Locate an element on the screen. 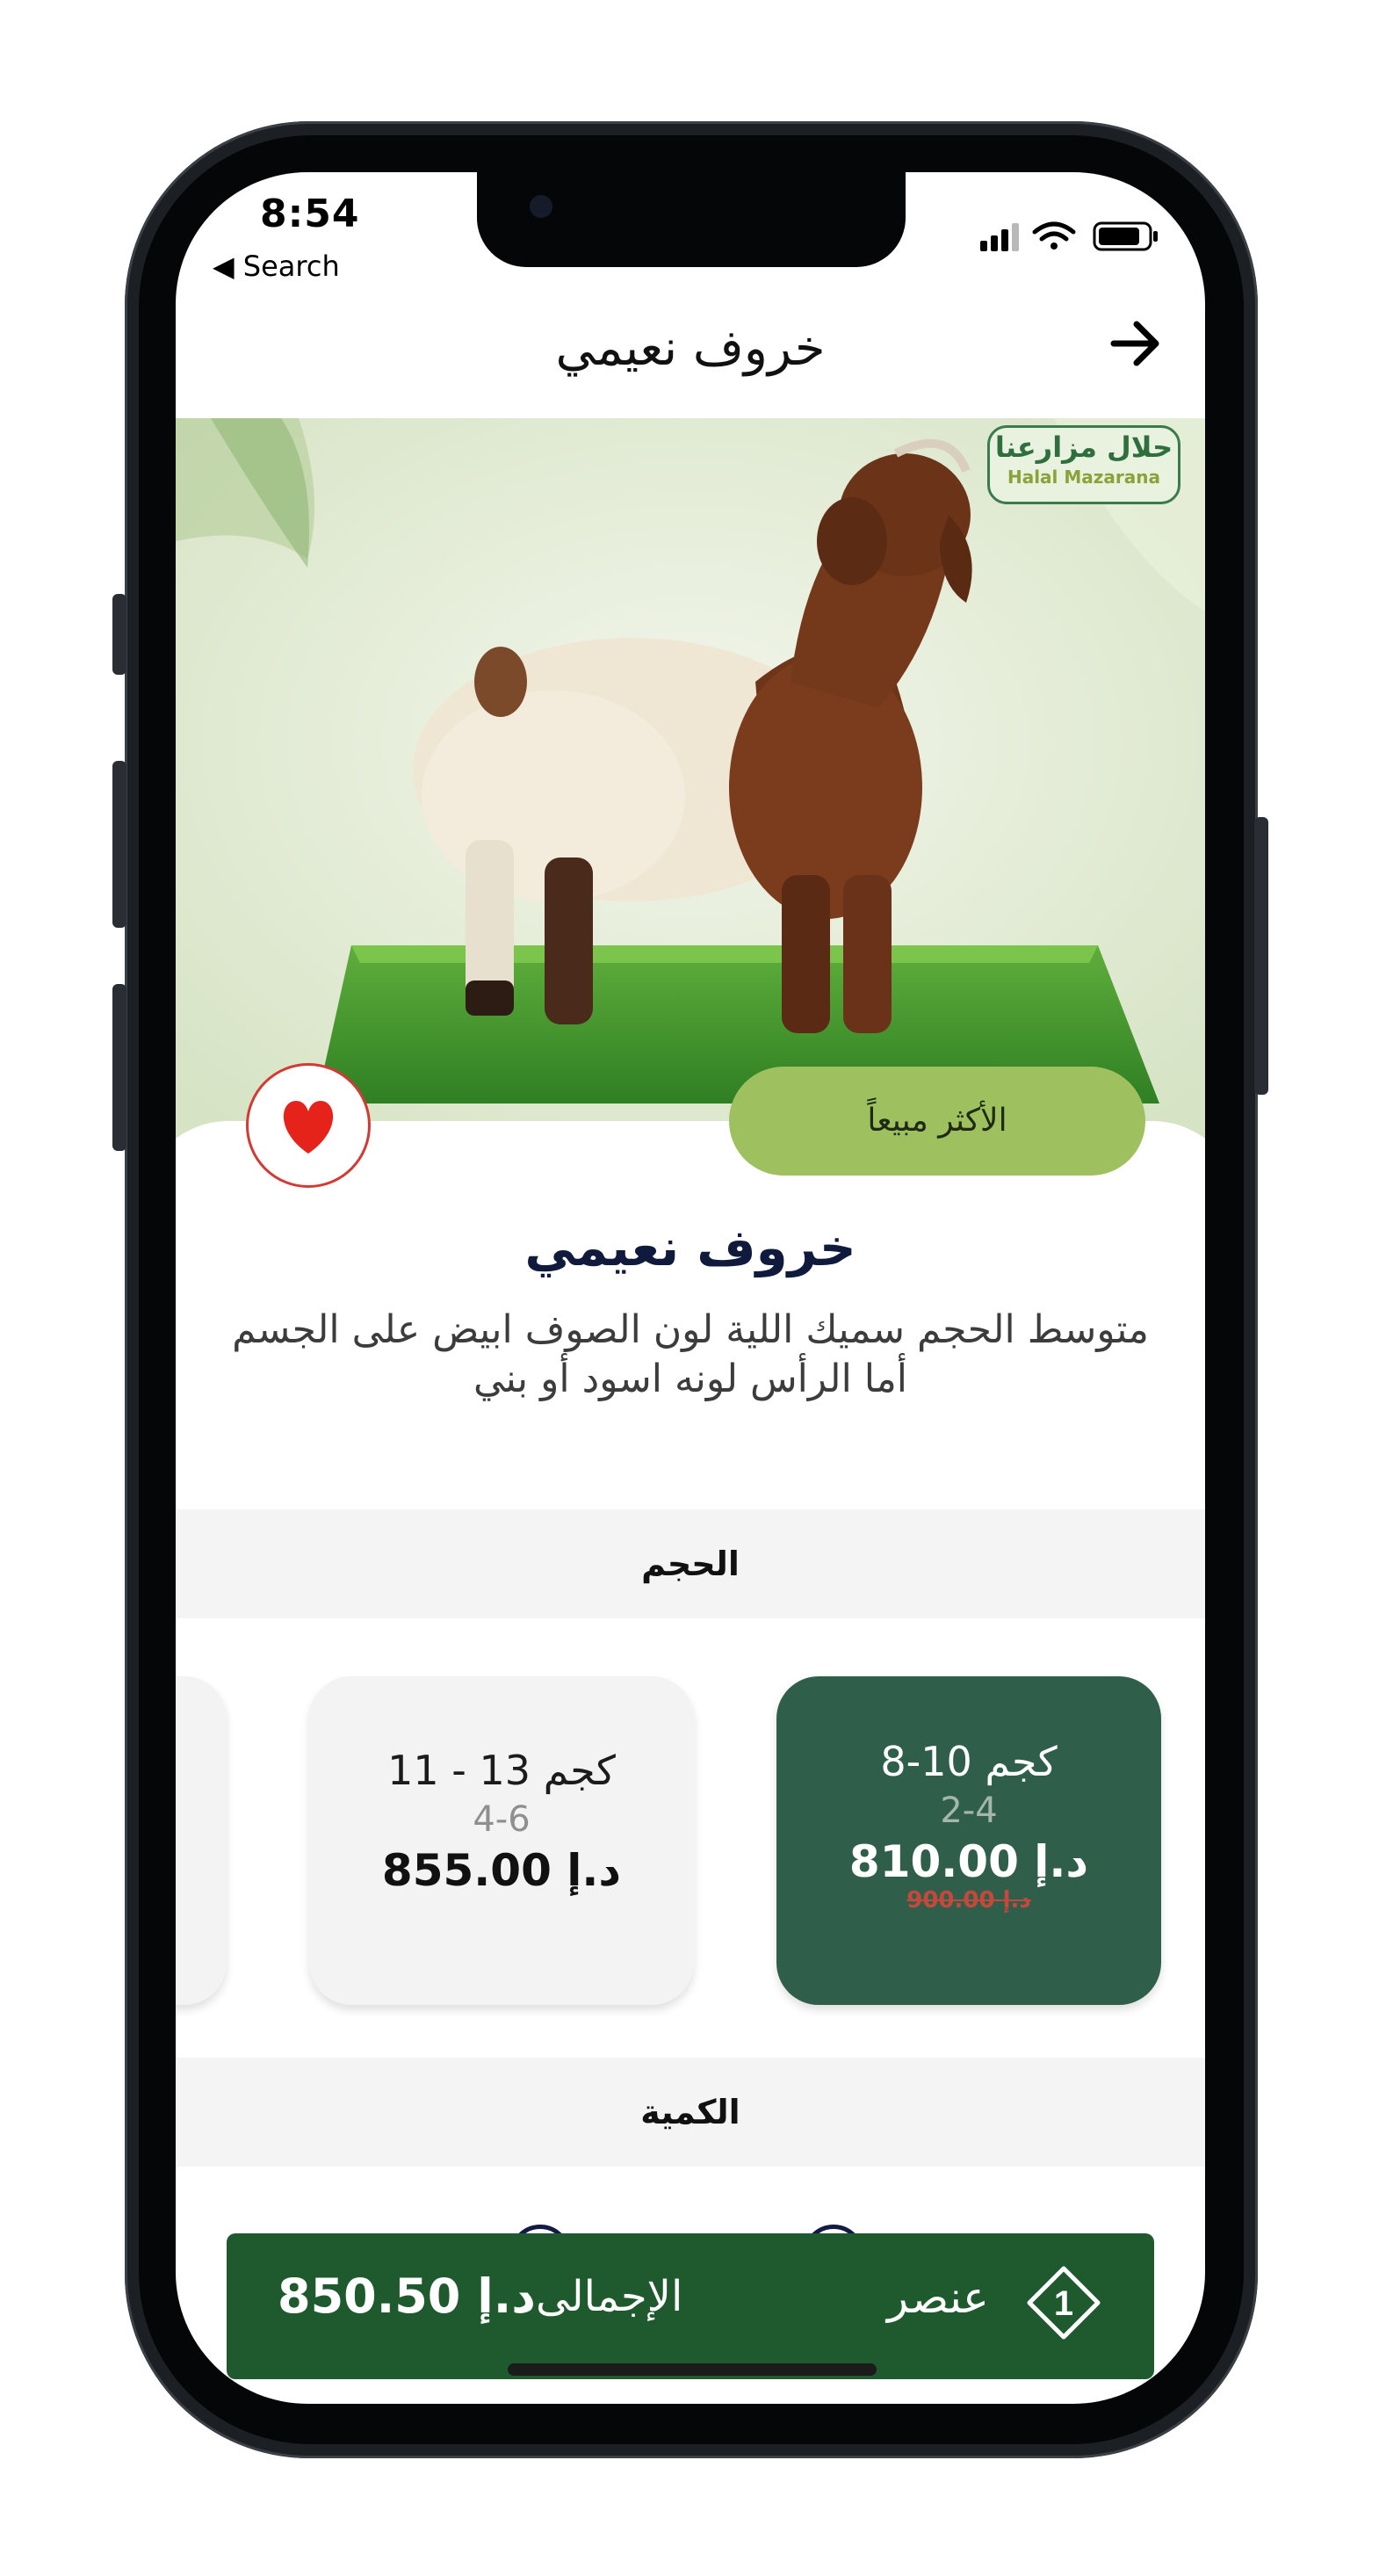 The width and height of the screenshot is (1379, 2576). favorite-button is located at coordinates (308, 1125).